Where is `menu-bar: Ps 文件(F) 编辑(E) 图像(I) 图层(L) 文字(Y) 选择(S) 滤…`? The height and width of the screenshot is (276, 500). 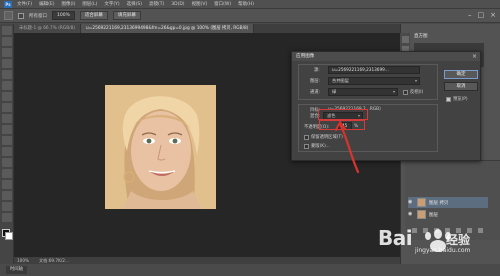
menu-bar: Ps 文件(F) 编辑(E) 图像(I) 图层(L) 文字(Y) 选择(S) 滤… is located at coordinates (250, 4).